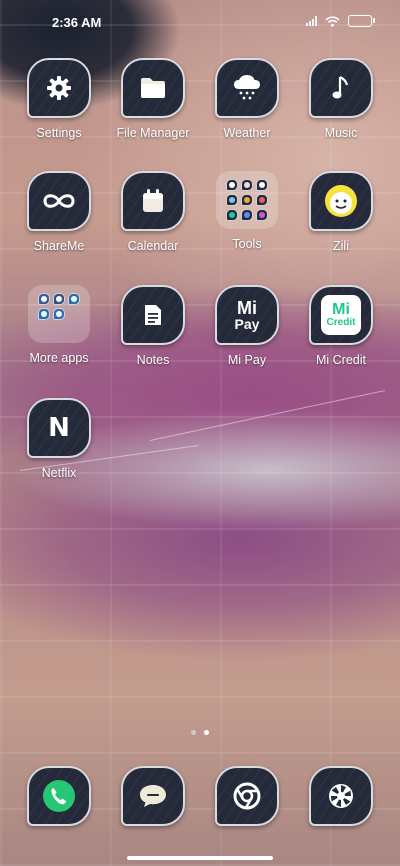 This screenshot has height=866, width=400. What do you see at coordinates (153, 315) in the screenshot?
I see `note-icon` at bounding box center [153, 315].